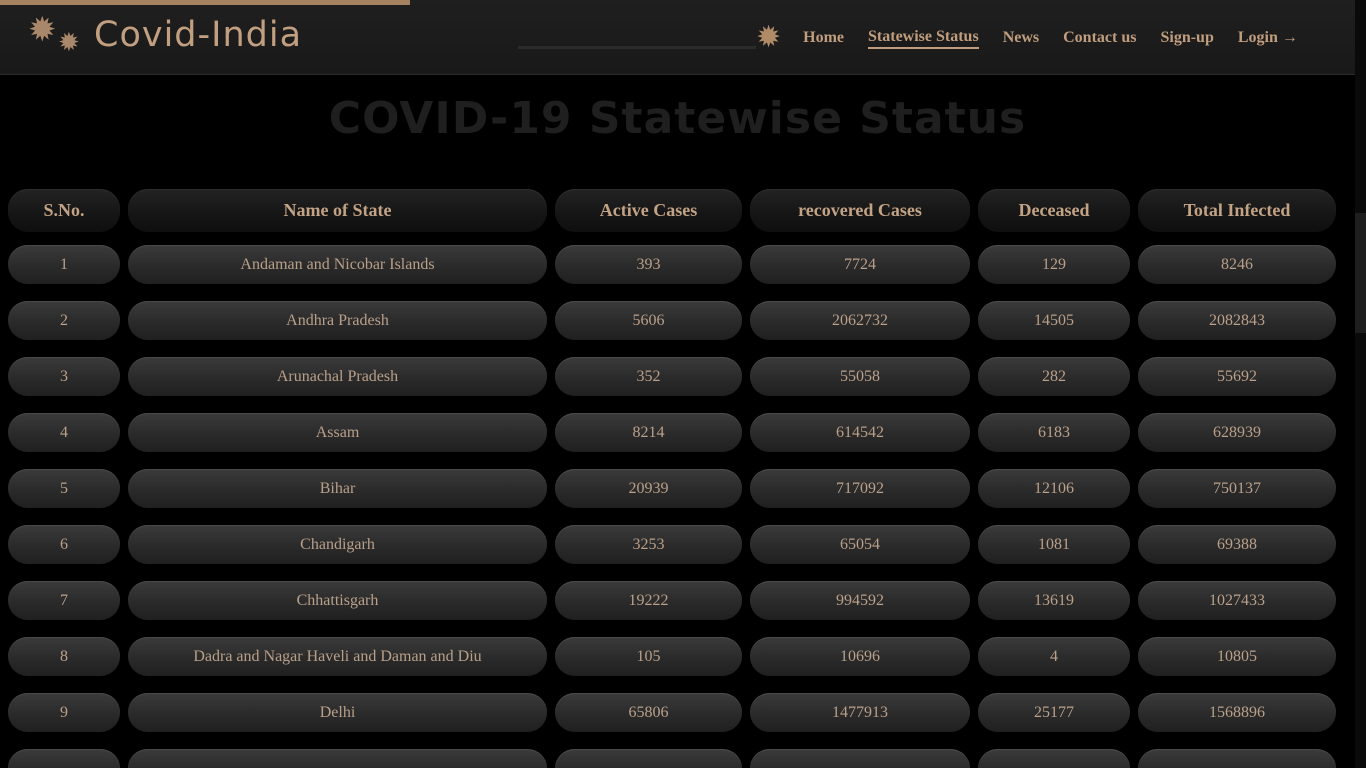  I want to click on cell-sno: 2, so click(64, 320).